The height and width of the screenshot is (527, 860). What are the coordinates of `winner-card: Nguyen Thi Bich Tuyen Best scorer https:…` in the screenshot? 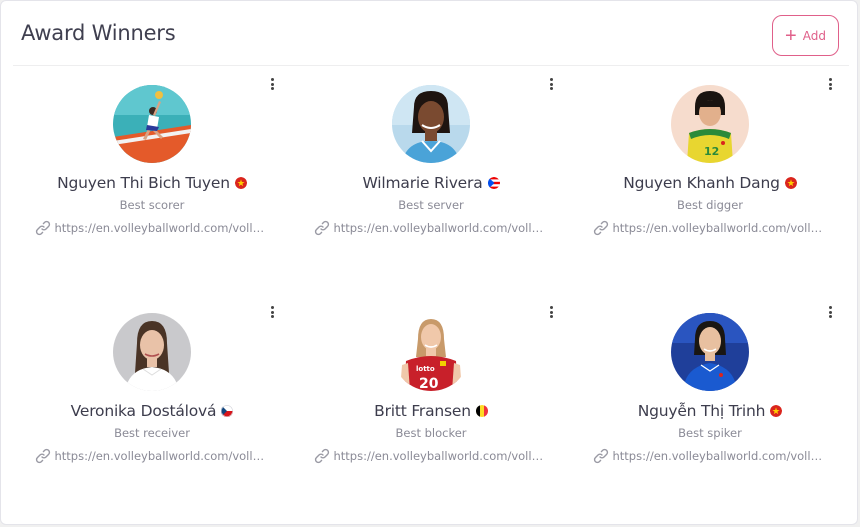 It's located at (152, 183).